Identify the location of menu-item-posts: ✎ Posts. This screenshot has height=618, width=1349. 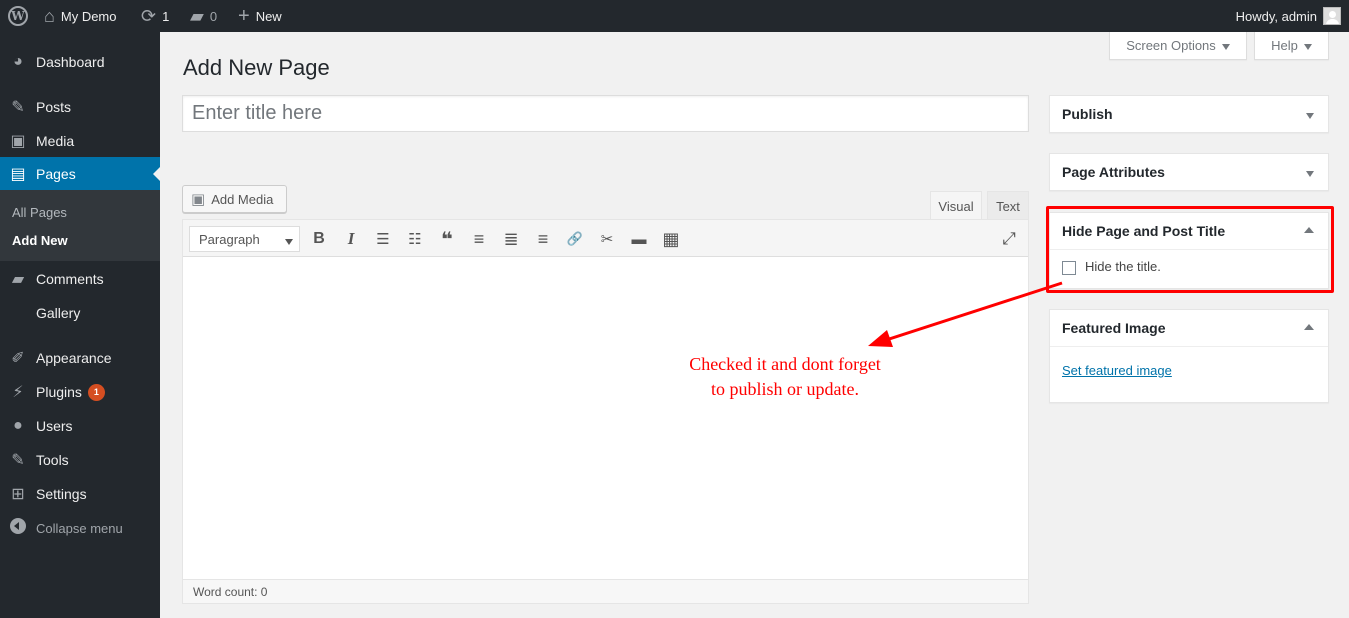
(80, 107).